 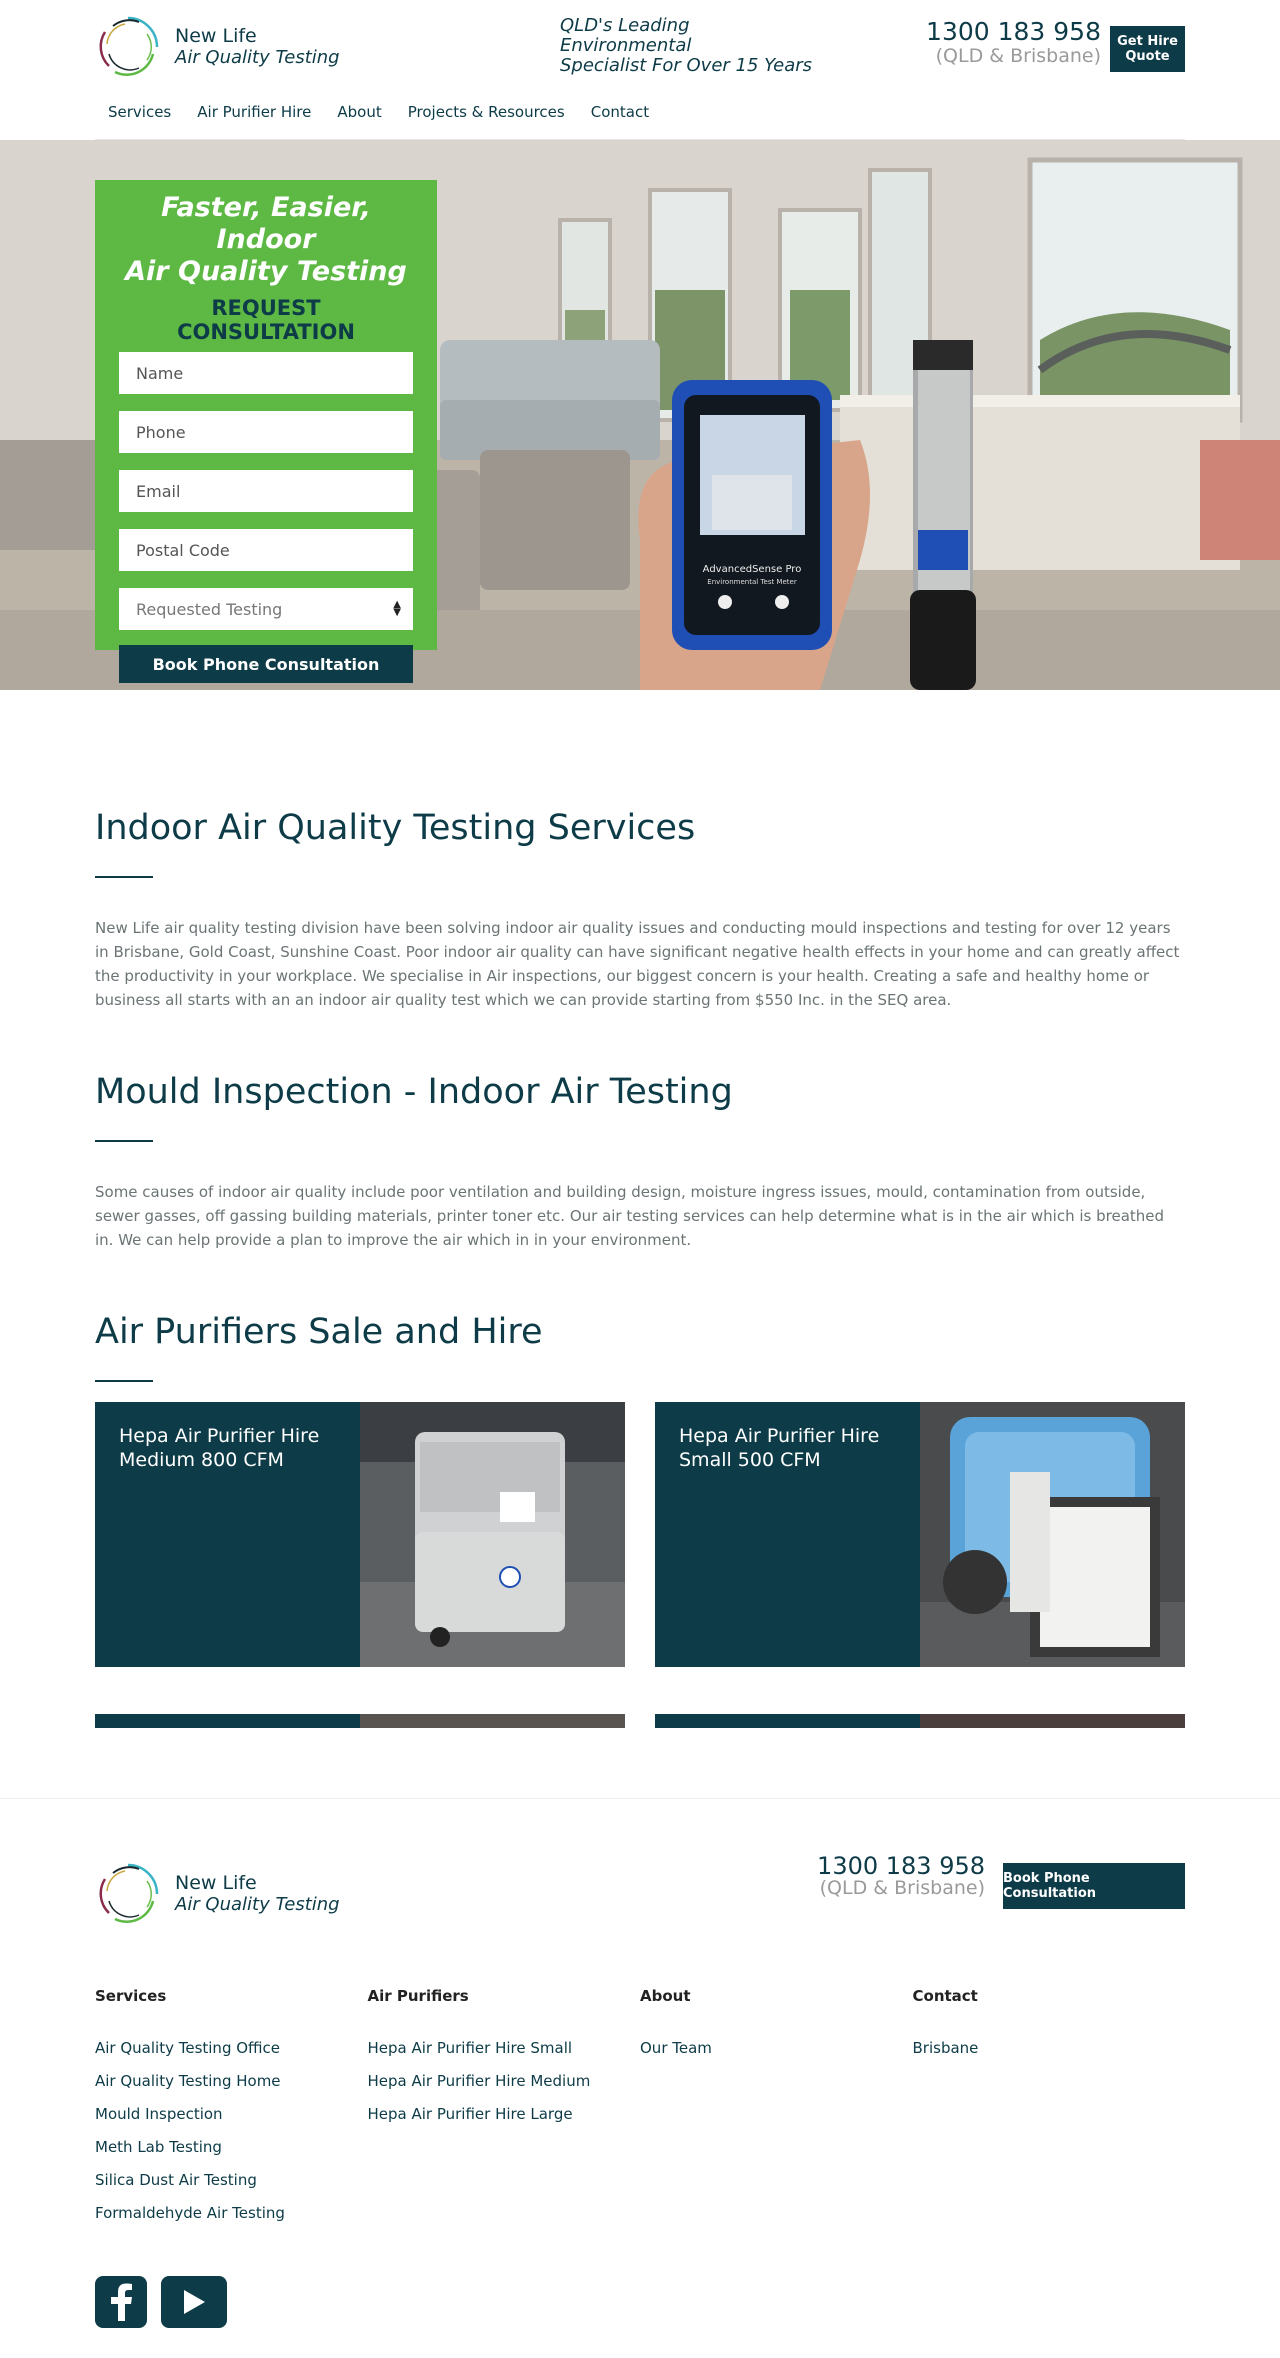 What do you see at coordinates (752, 569) in the screenshot?
I see `device-label: AdvancedSense Pro` at bounding box center [752, 569].